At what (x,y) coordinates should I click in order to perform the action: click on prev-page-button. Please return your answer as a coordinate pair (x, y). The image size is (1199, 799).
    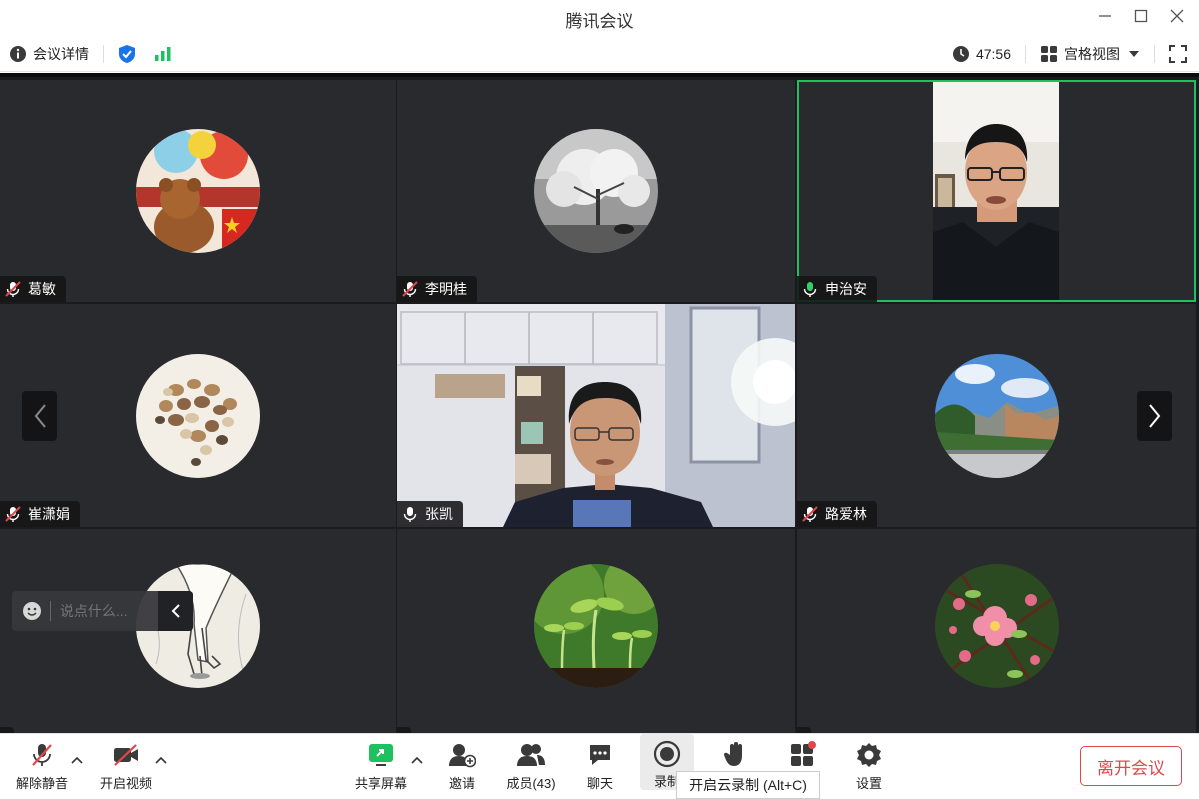
    Looking at the image, I should click on (39, 416).